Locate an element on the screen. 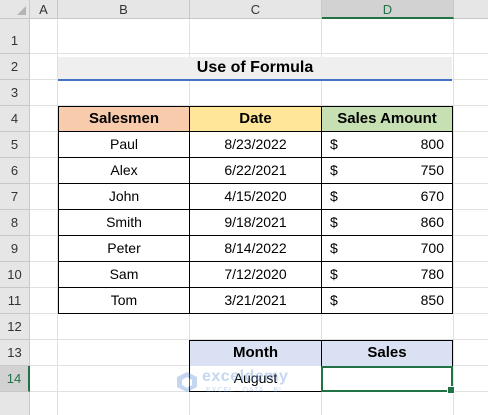 This screenshot has width=488, height=415. column-header-c: C is located at coordinates (256, 9).